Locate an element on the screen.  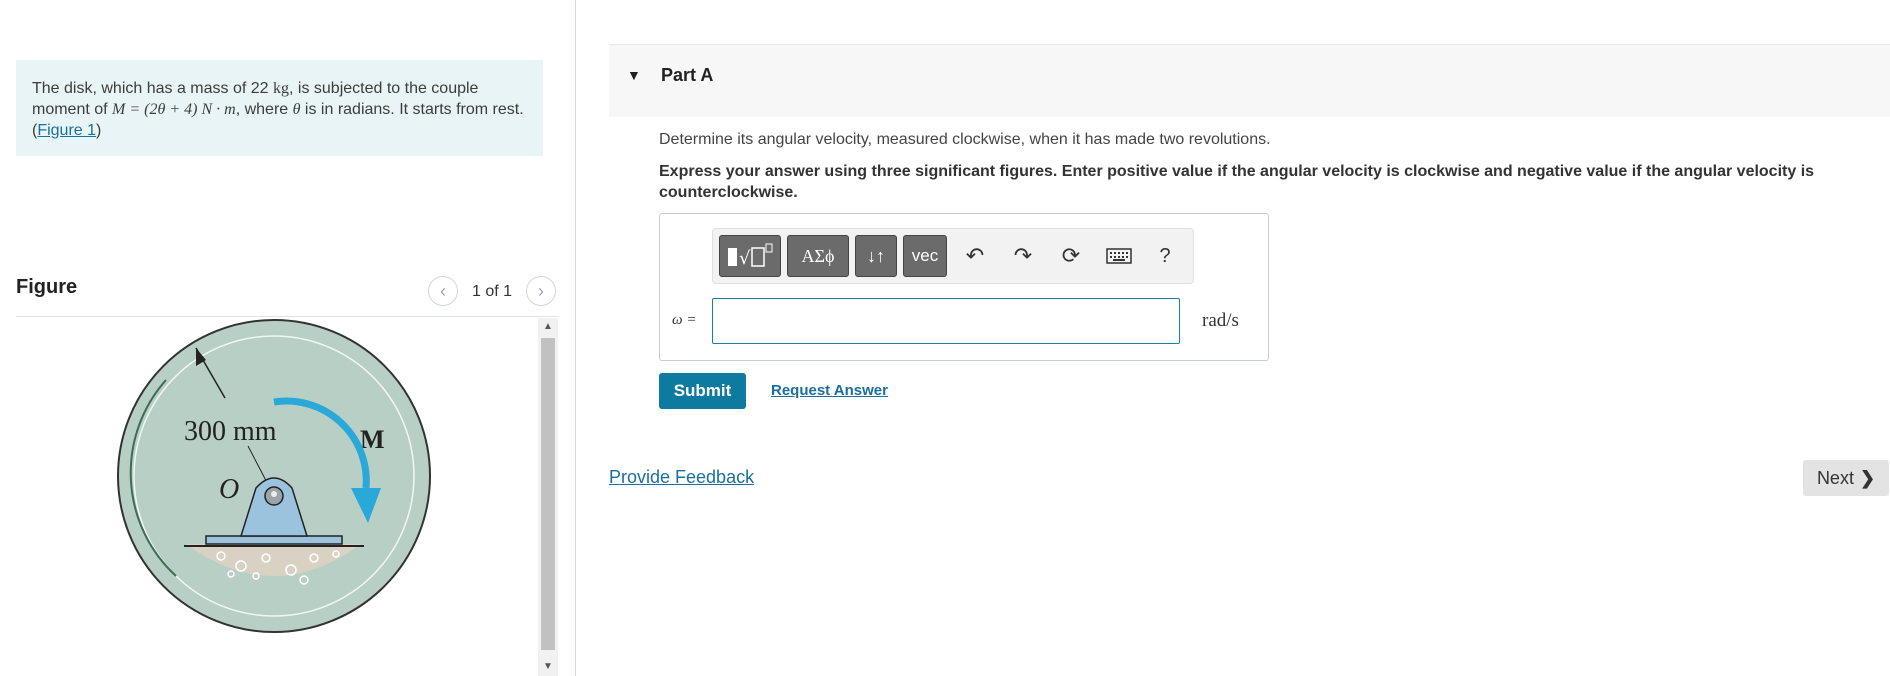
vec-button: vec is located at coordinates (925, 256).